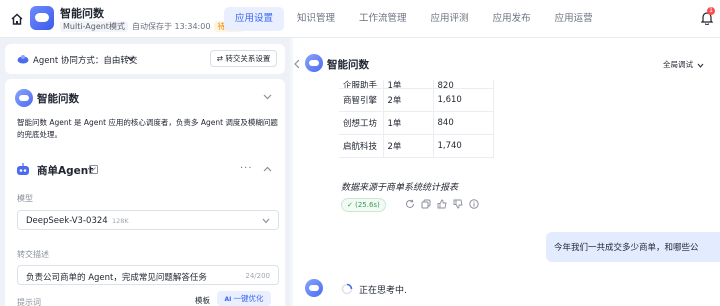 This screenshot has height=306, width=720. I want to click on table-cell: 1,610, so click(463, 100).